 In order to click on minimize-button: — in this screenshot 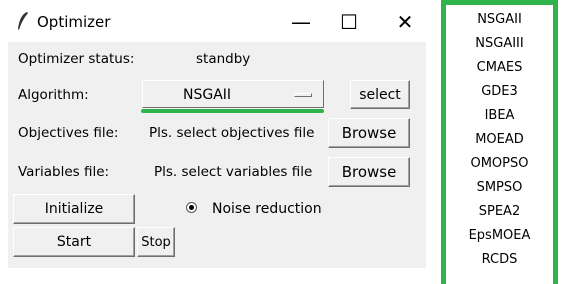, I will do `click(301, 22)`.